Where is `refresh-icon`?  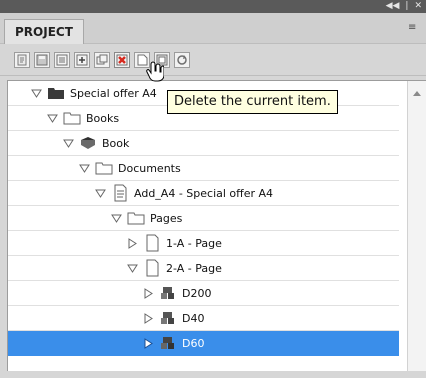 refresh-icon is located at coordinates (182, 60).